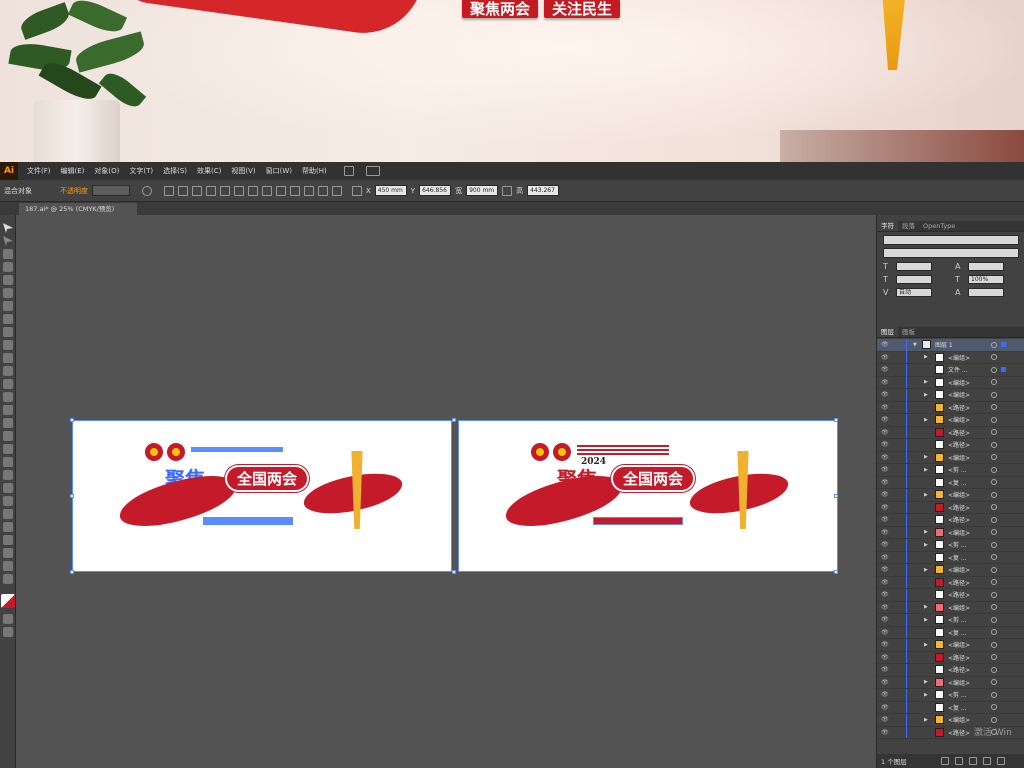 The width and height of the screenshot is (1024, 768). I want to click on fill-stroke-icon, so click(8, 601).